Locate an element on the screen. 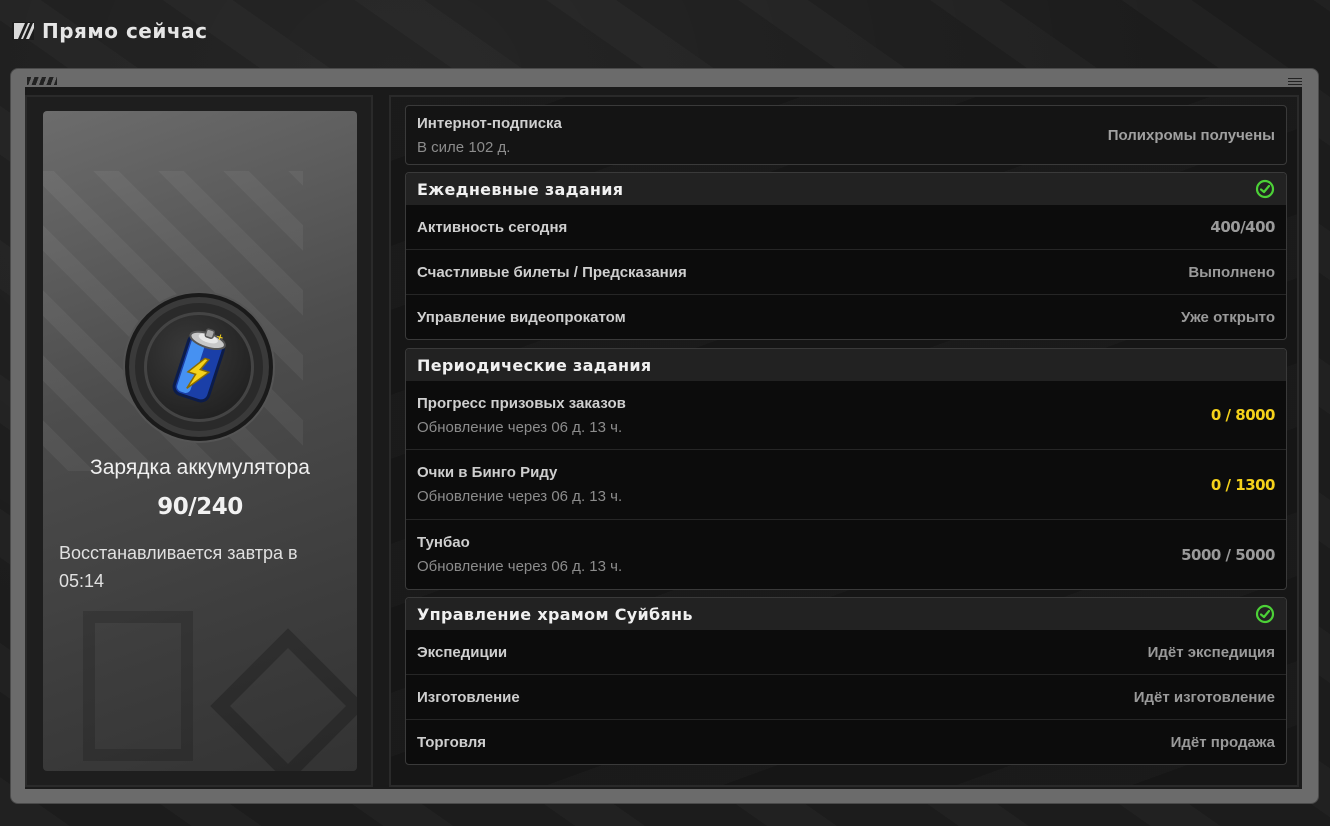 This screenshot has height=826, width=1330. frame-mark-icon is located at coordinates (42, 81).